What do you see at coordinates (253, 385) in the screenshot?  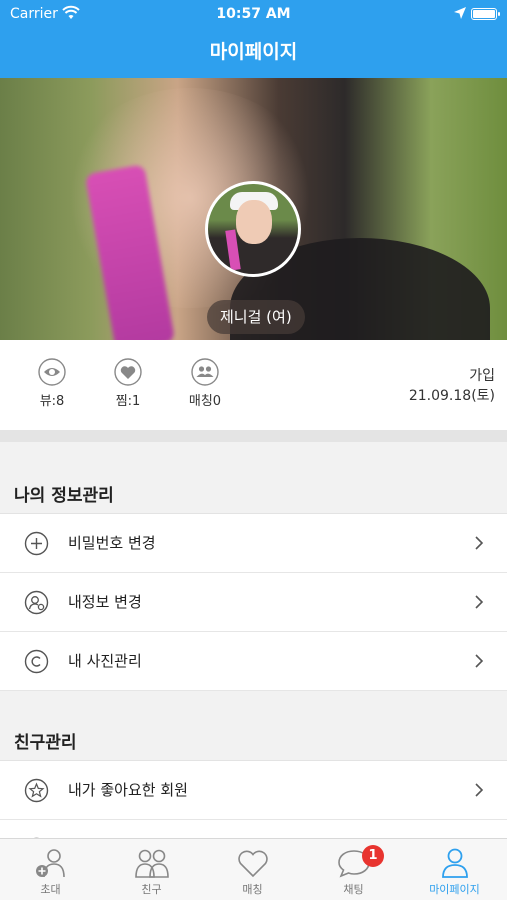 I see `stats-row: 뷰:8 찜:1 매칭0 가입 21.09.18(토)` at bounding box center [253, 385].